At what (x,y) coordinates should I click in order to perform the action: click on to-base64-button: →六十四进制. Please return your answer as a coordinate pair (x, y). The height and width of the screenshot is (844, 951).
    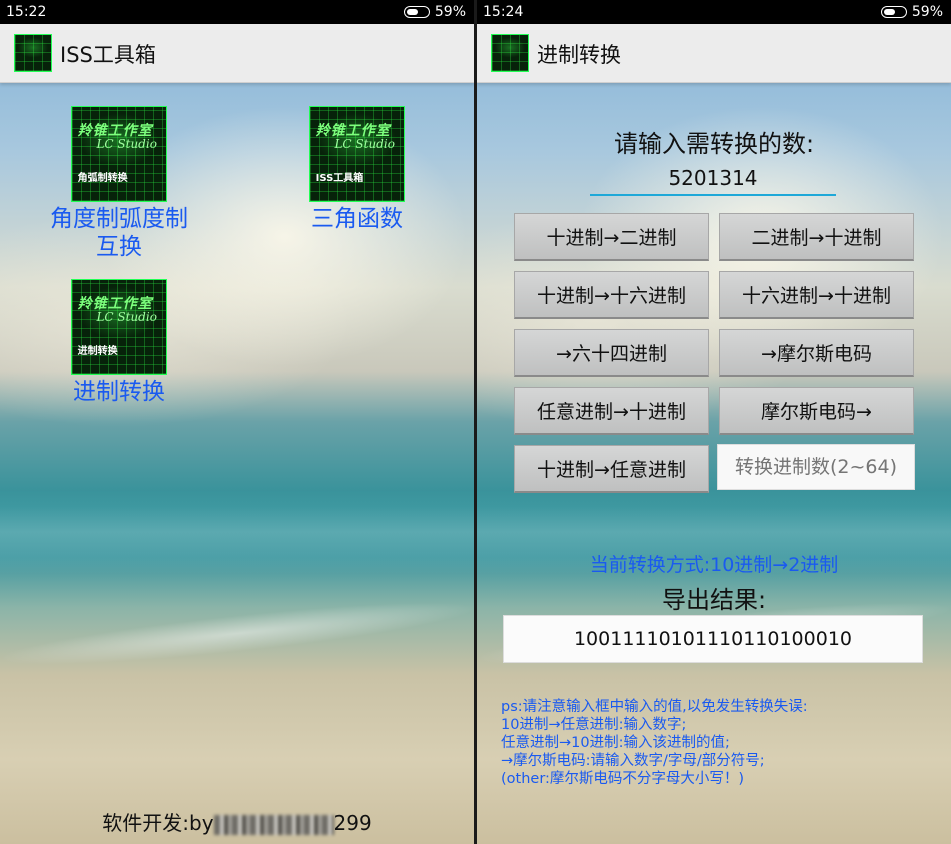
    Looking at the image, I should click on (611, 353).